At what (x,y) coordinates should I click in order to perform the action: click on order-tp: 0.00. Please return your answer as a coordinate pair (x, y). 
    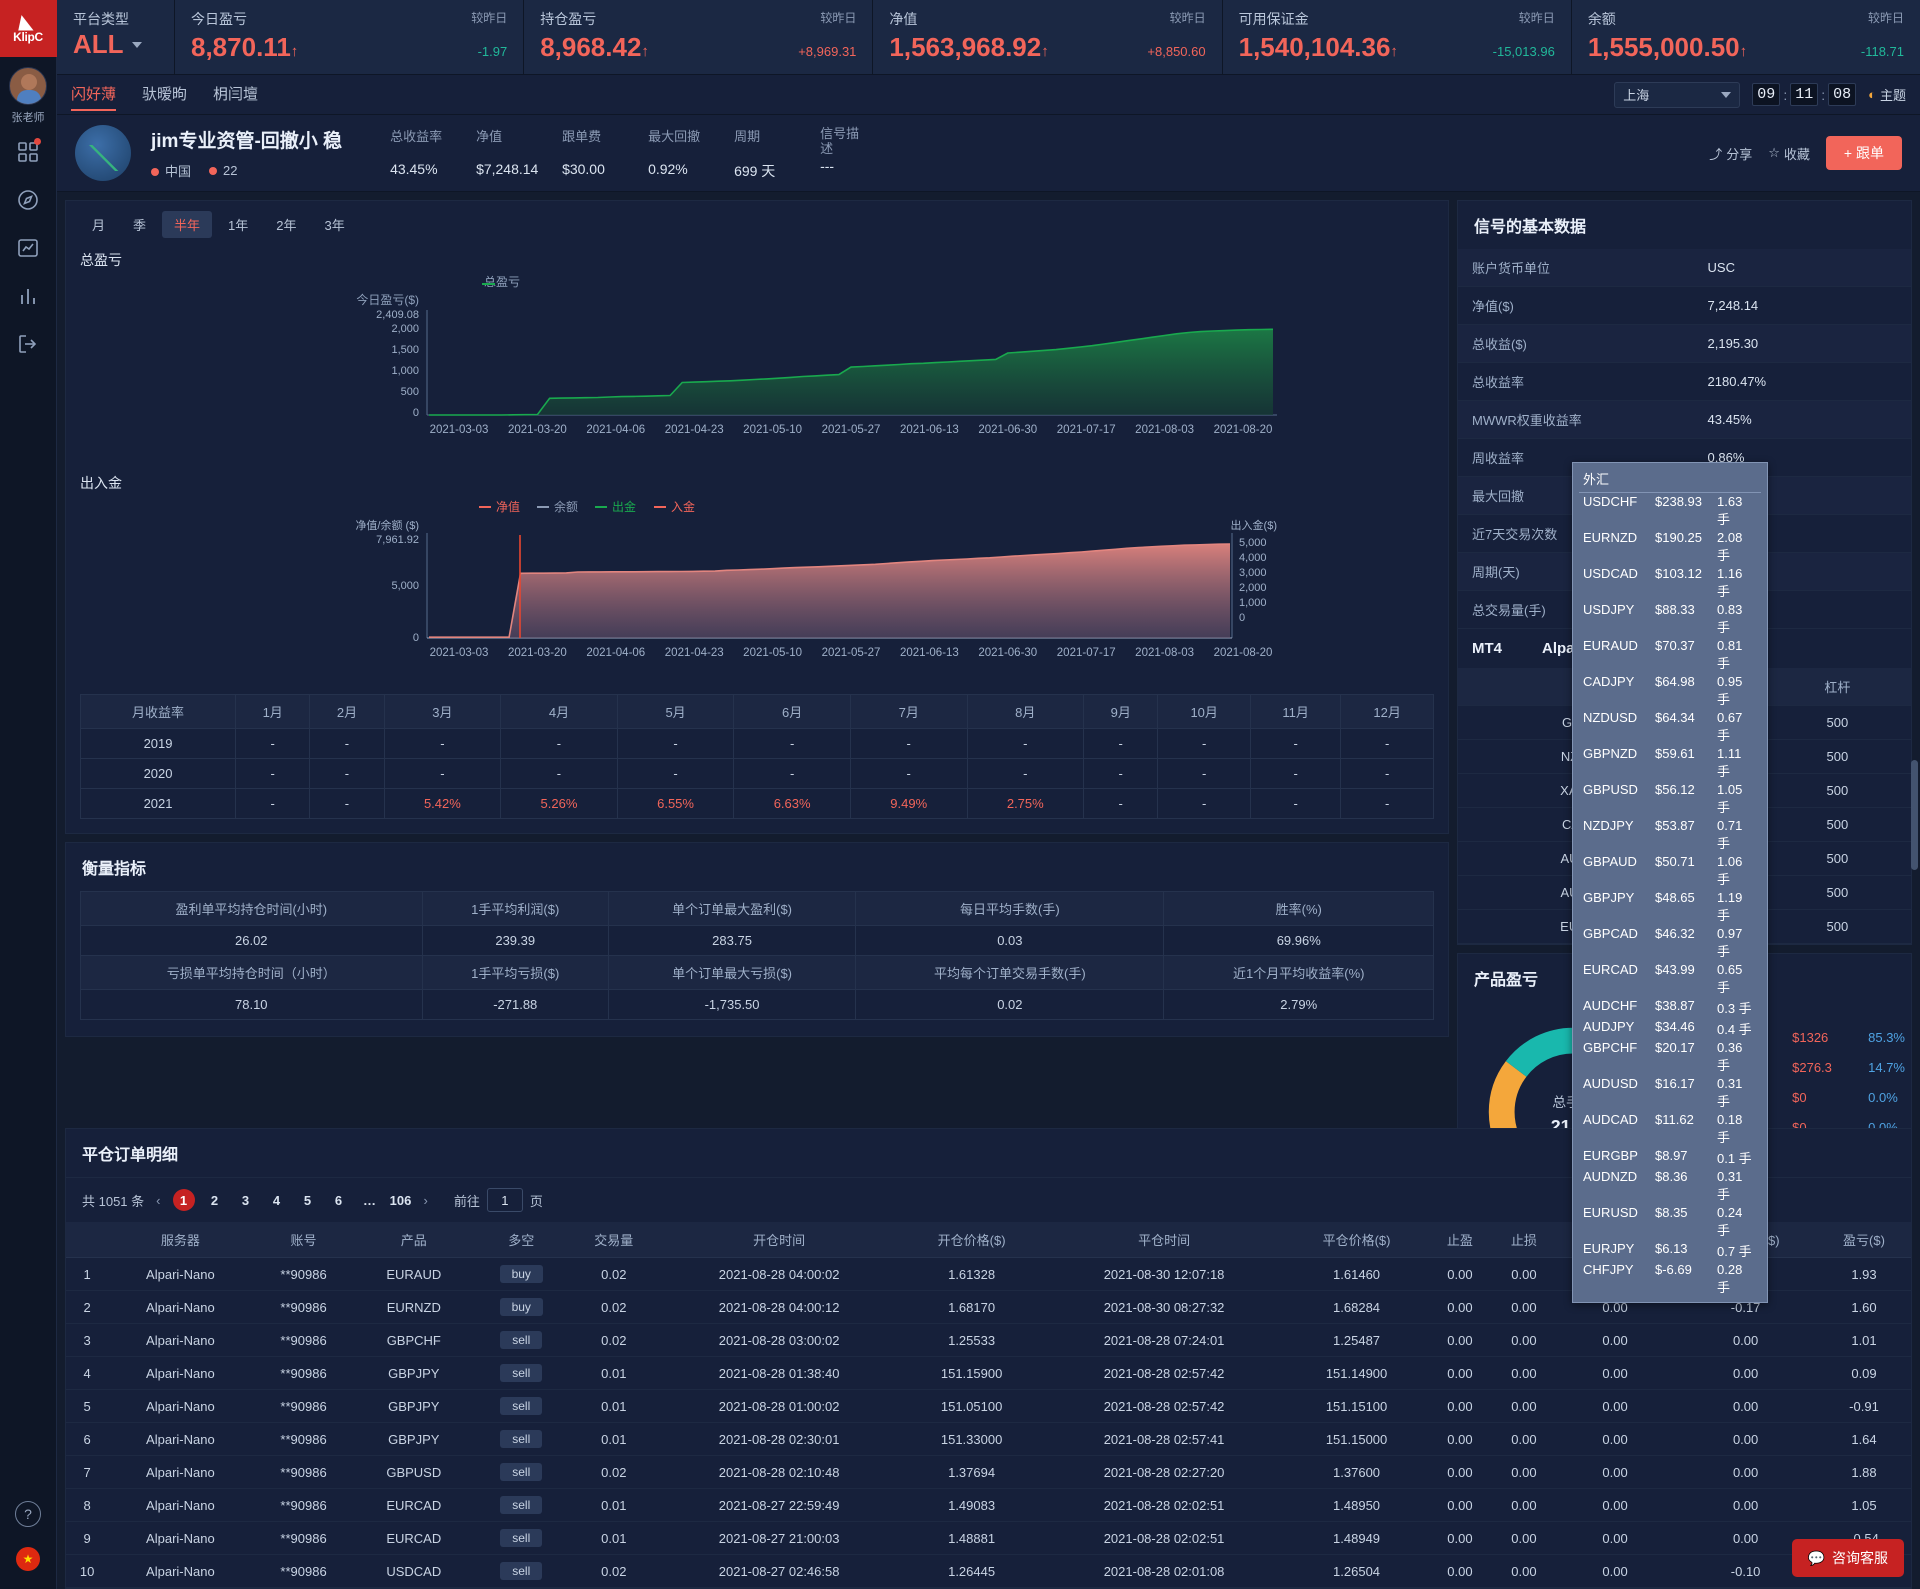
    Looking at the image, I should click on (1459, 1307).